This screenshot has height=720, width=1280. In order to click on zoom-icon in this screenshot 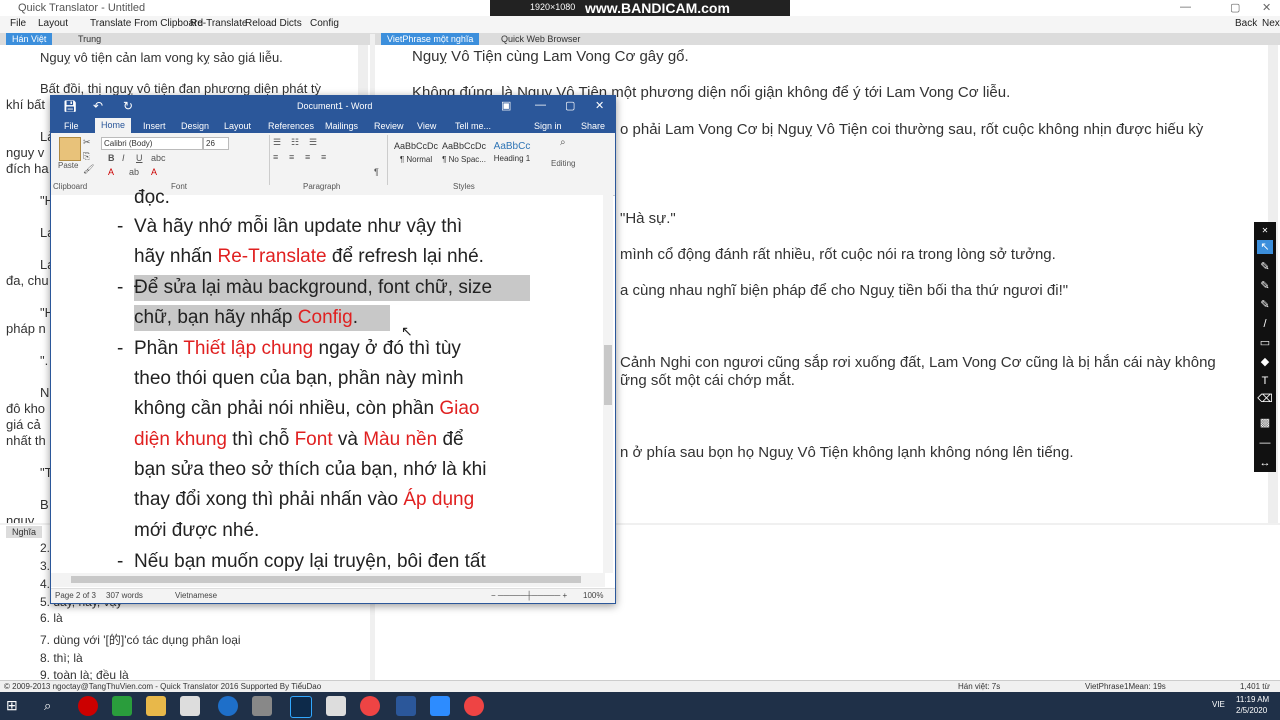, I will do `click(440, 706)`.